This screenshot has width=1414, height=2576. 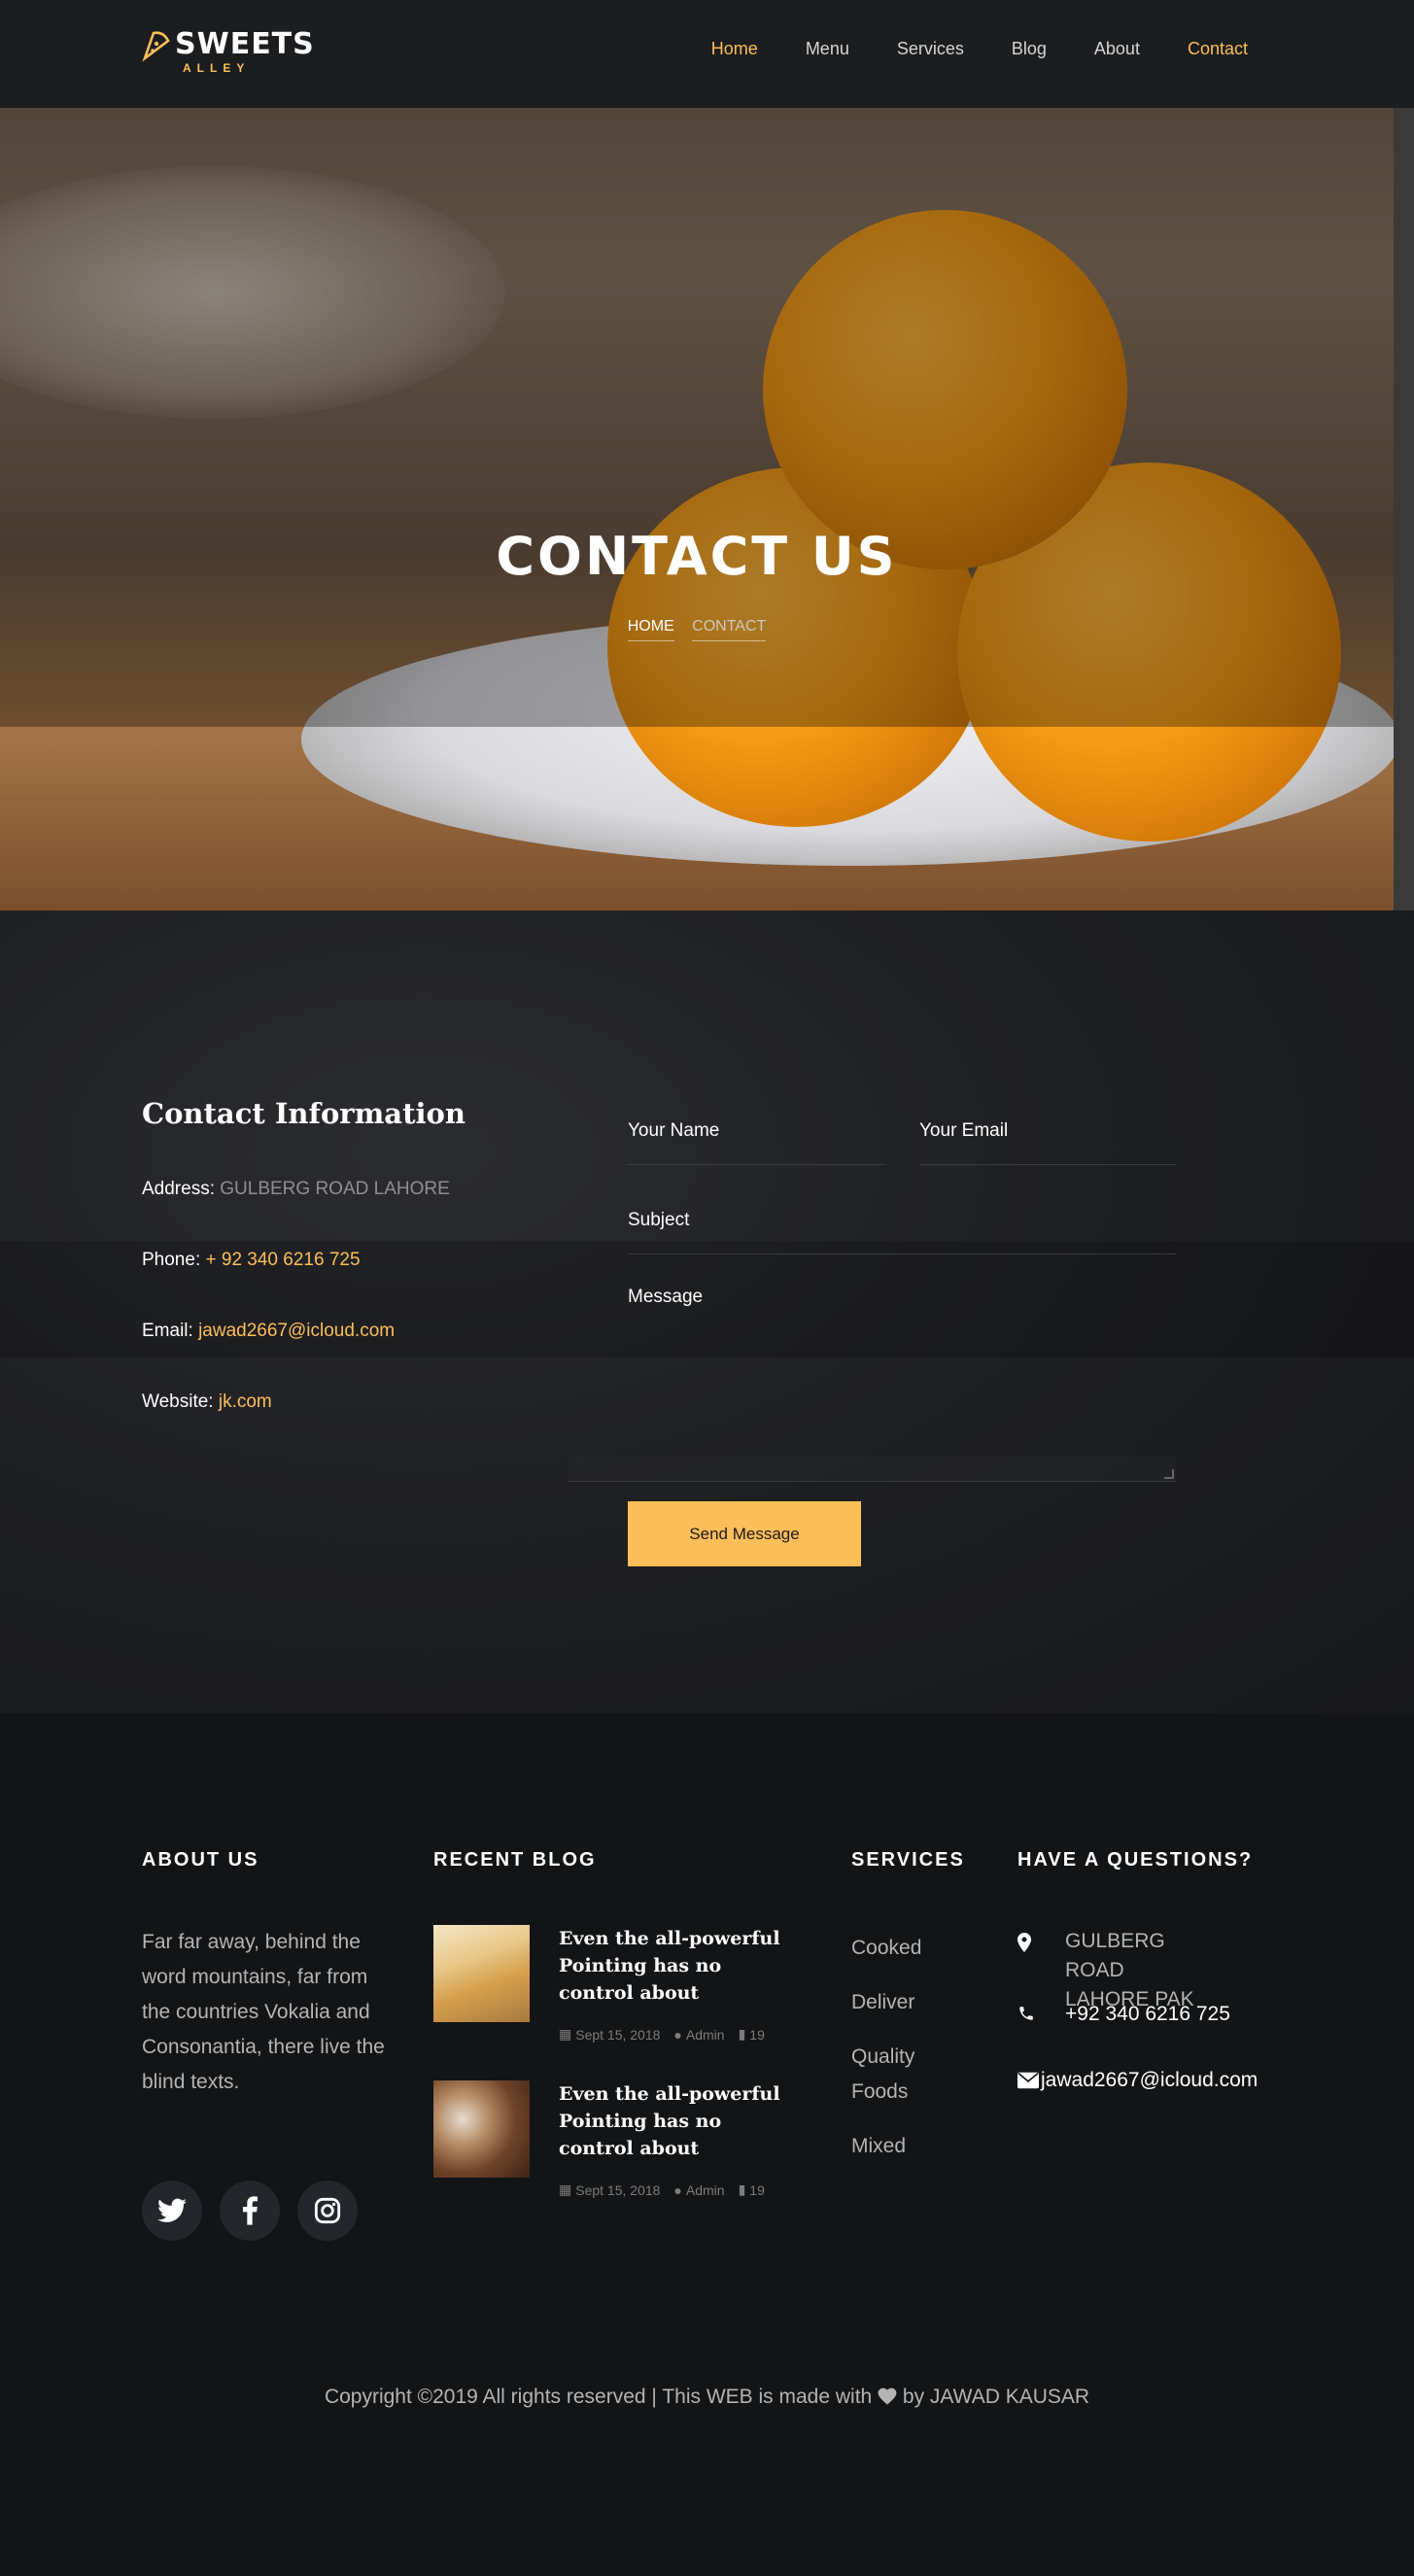 I want to click on twitter-link, so click(x=172, y=2211).